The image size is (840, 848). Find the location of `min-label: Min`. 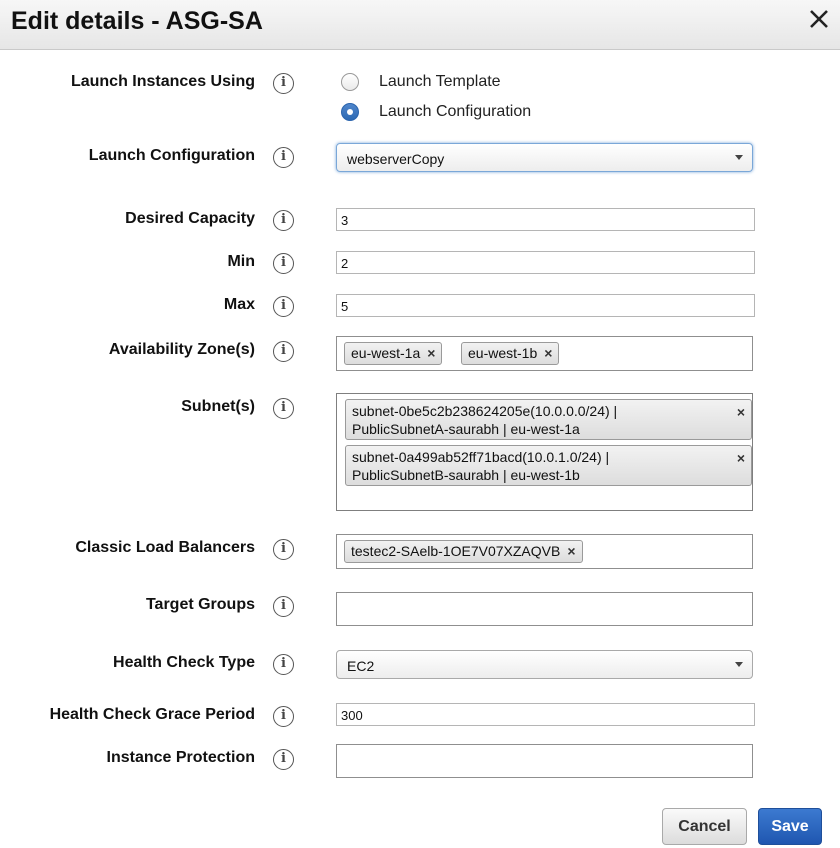

min-label: Min is located at coordinates (241, 261).